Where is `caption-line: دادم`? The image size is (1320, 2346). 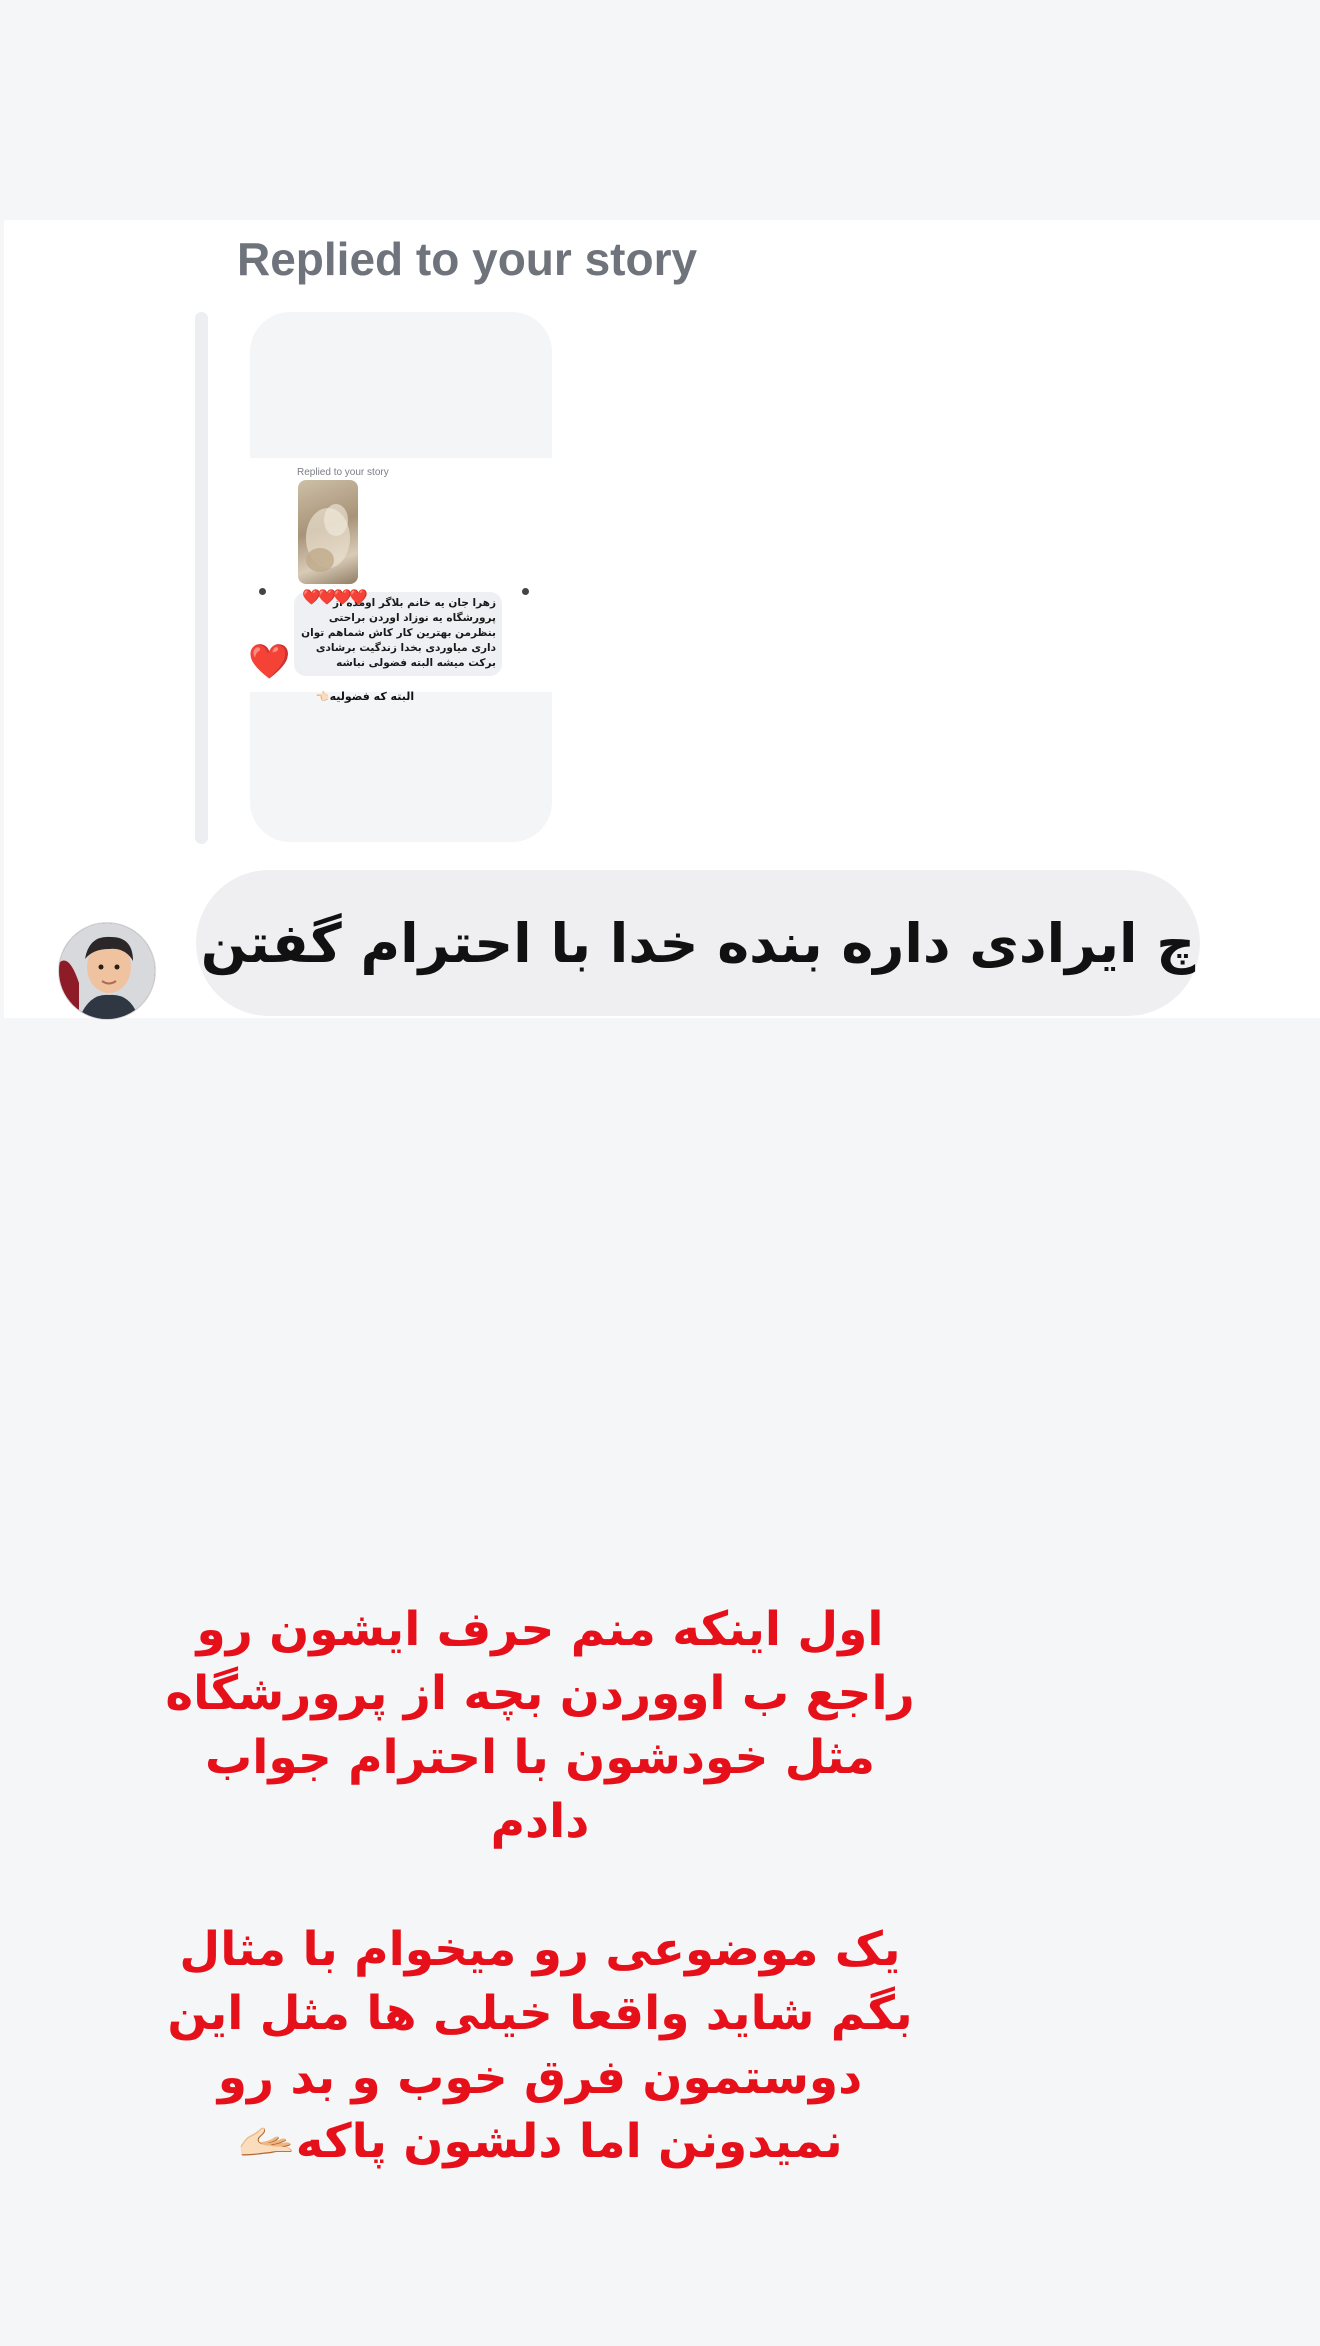
caption-line: دادم is located at coordinates (540, 1821).